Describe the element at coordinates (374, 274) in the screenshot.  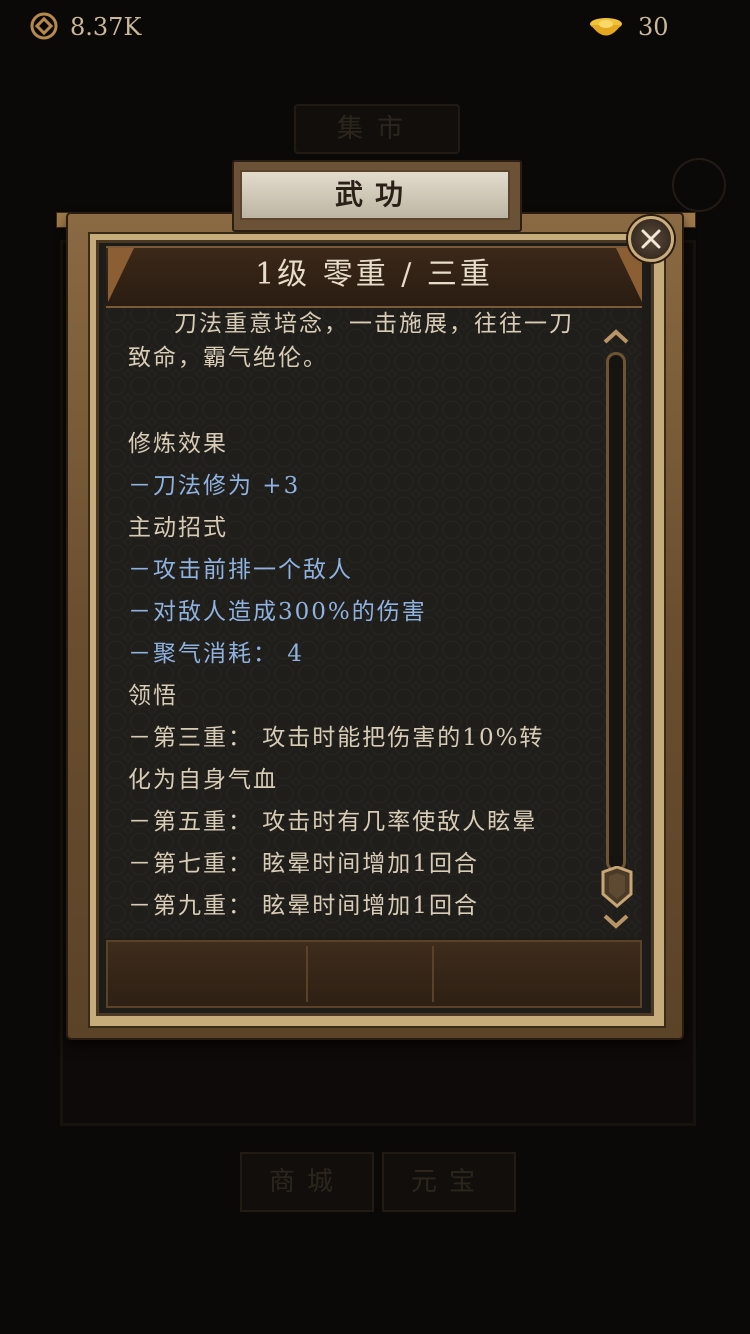
I see `level-text: 1级 零重 / 三重` at that location.